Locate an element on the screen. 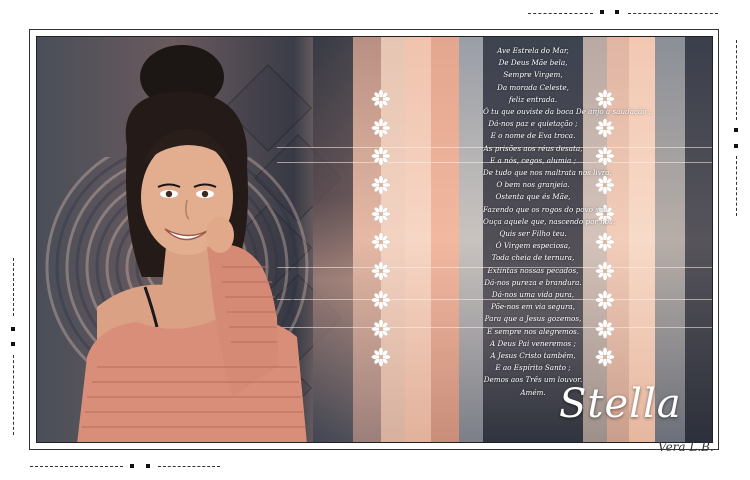 The height and width of the screenshot is (480, 750). poem-line: Sempre Virgem, is located at coordinates (533, 75).